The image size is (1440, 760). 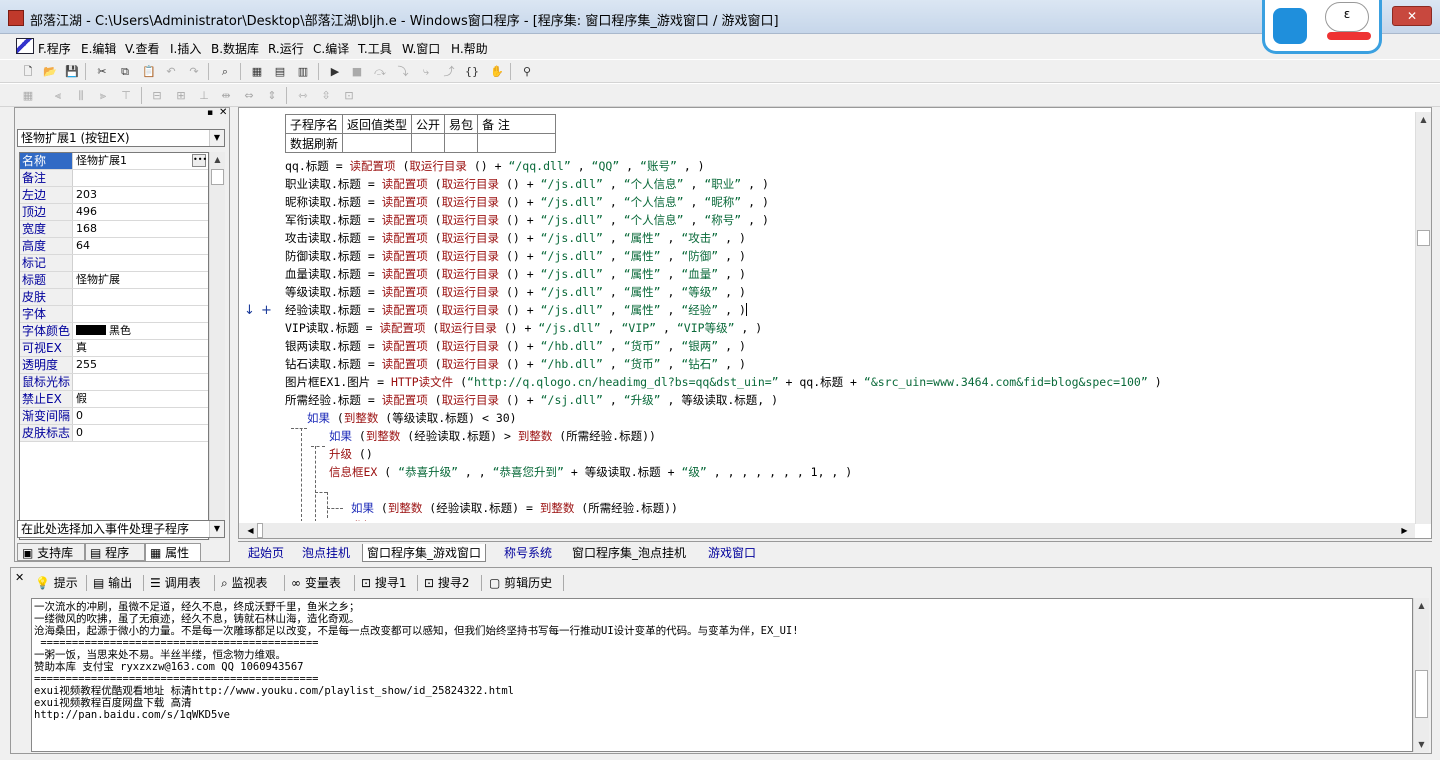 What do you see at coordinates (331, 48) in the screenshot?
I see `menu-compile: C.编译` at bounding box center [331, 48].